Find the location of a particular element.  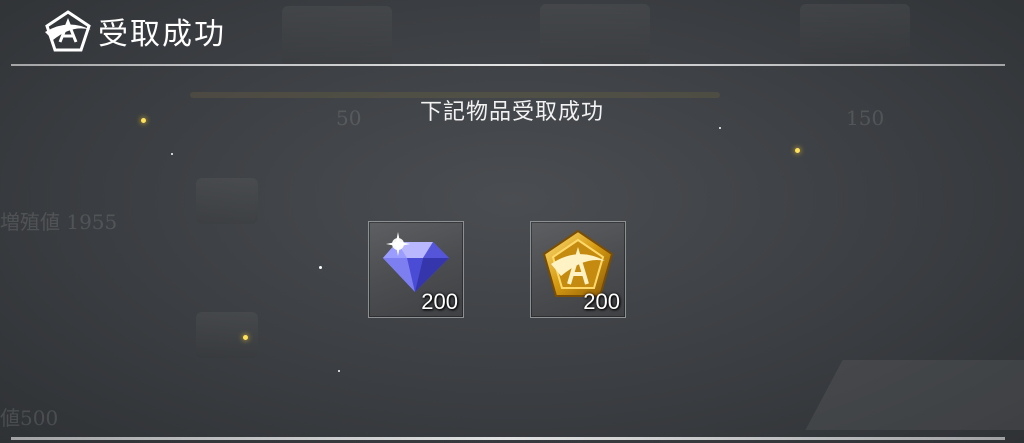

bg-label-1: 増殖値 1955 is located at coordinates (59, 222).